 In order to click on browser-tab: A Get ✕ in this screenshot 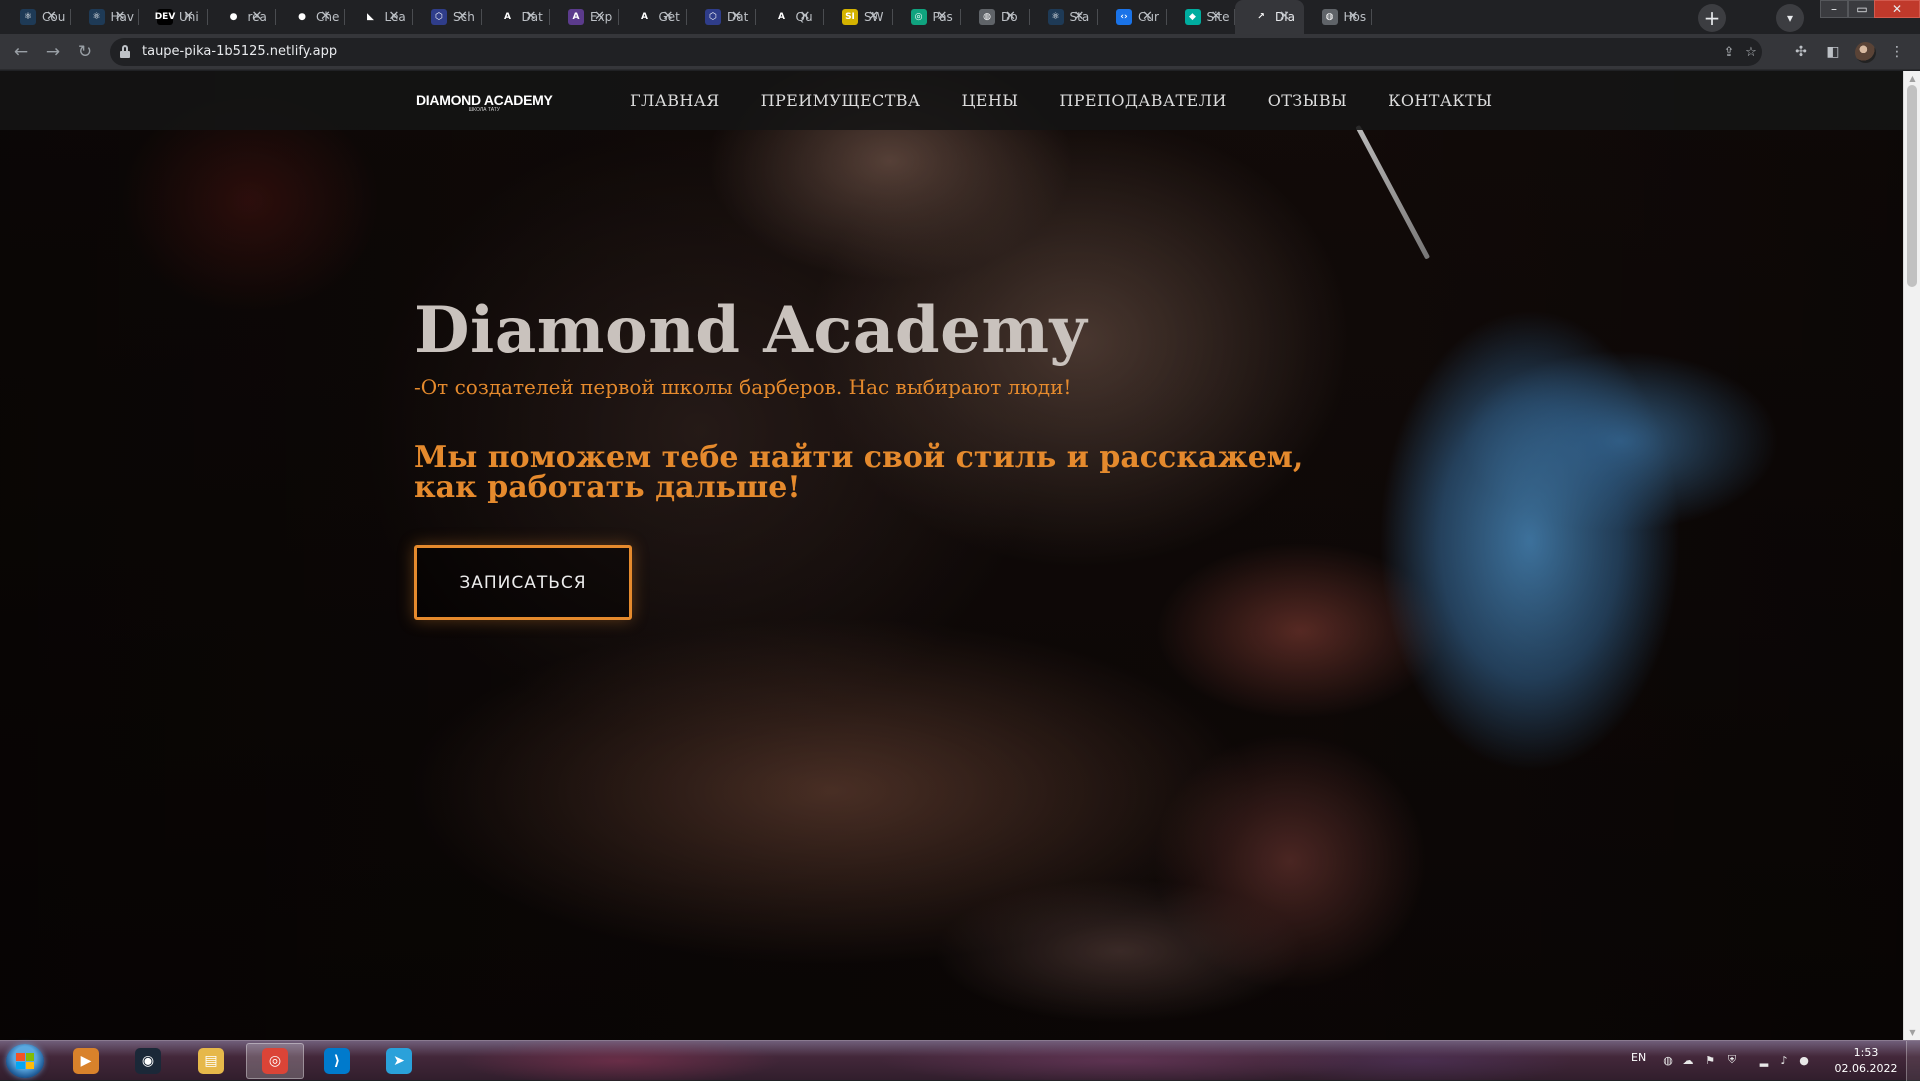, I will do `click(653, 17)`.